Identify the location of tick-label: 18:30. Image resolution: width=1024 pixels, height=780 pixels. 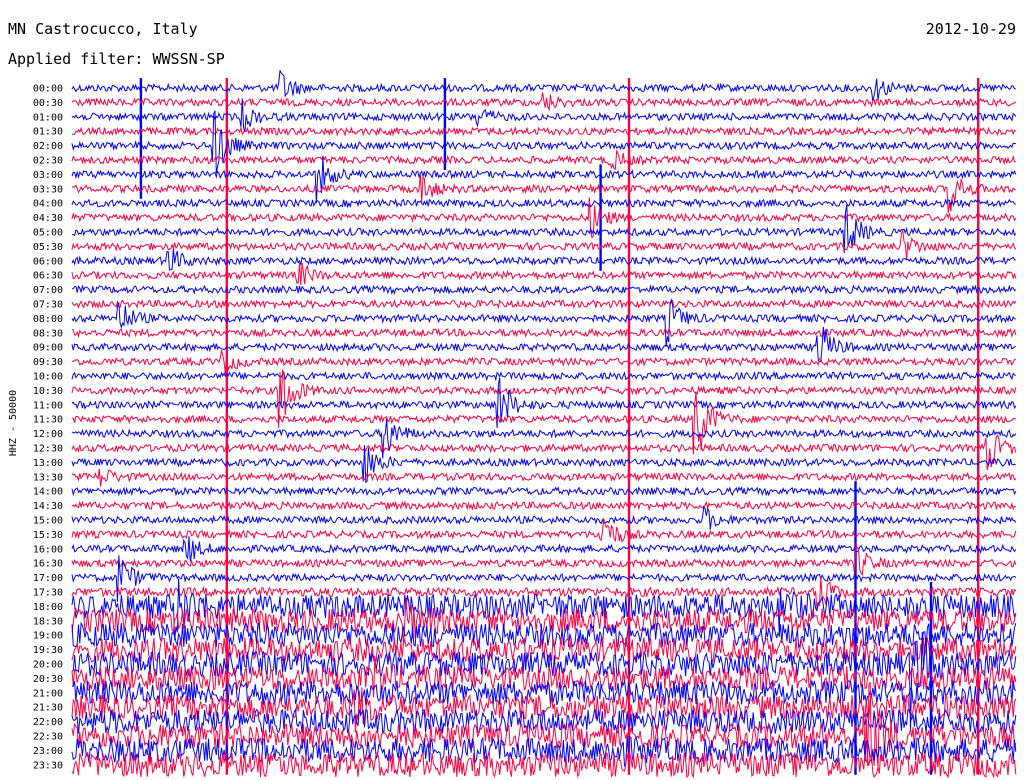
(48, 621).